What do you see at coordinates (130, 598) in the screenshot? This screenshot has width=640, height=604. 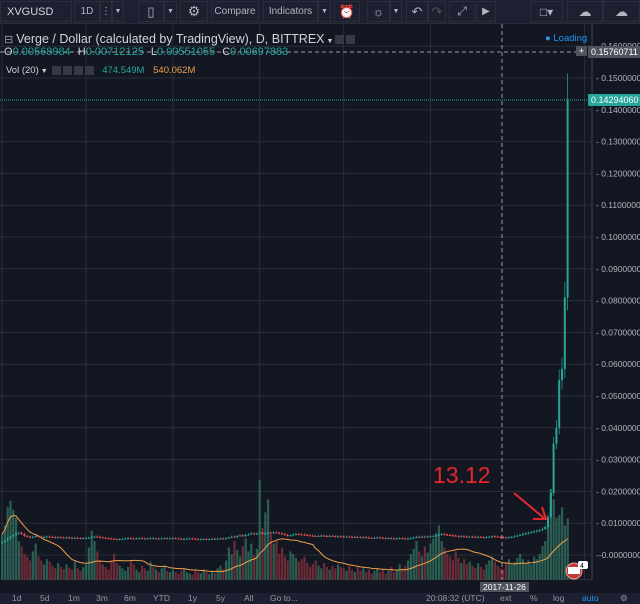 I see `range-6m: 6m` at bounding box center [130, 598].